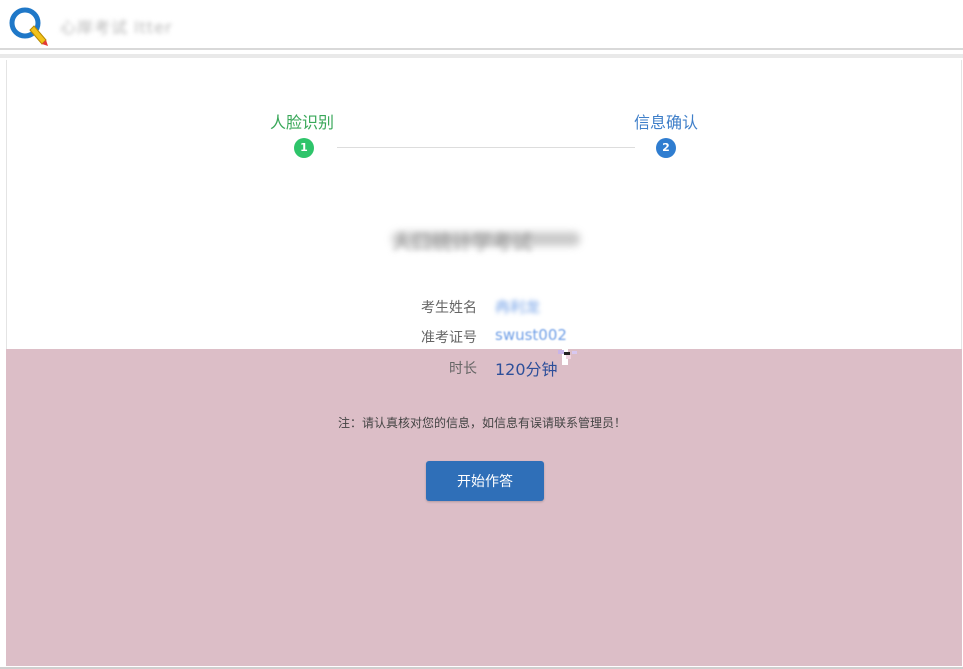 The width and height of the screenshot is (963, 669). I want to click on id-label: 准考证号, so click(449, 338).